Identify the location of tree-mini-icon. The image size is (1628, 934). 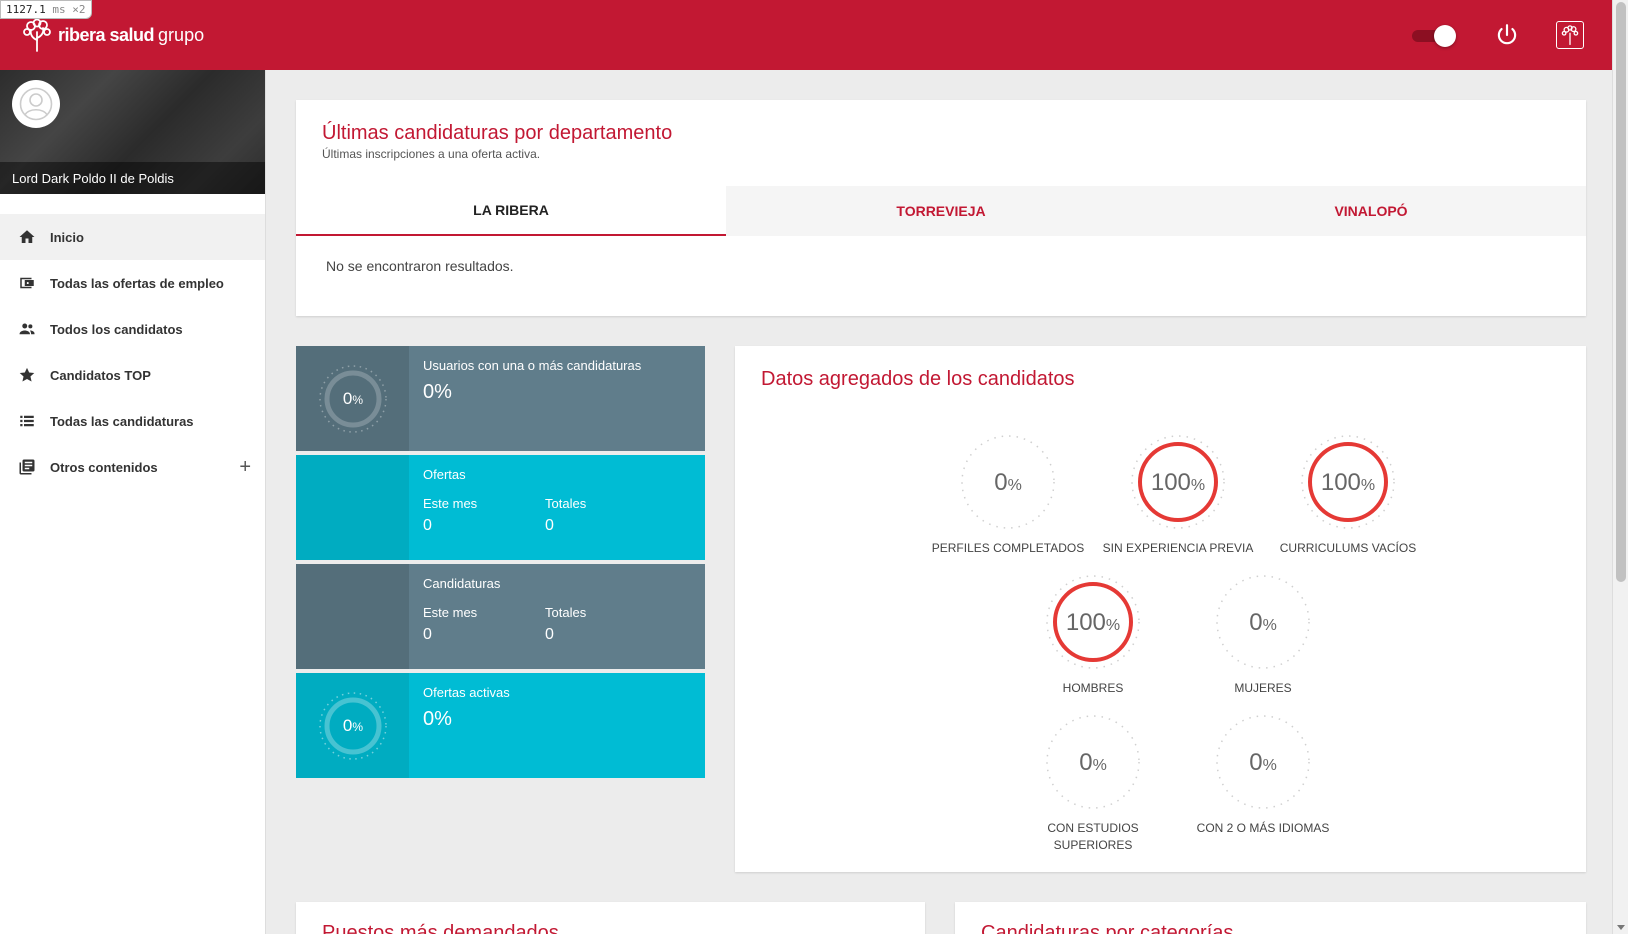
(1570, 35).